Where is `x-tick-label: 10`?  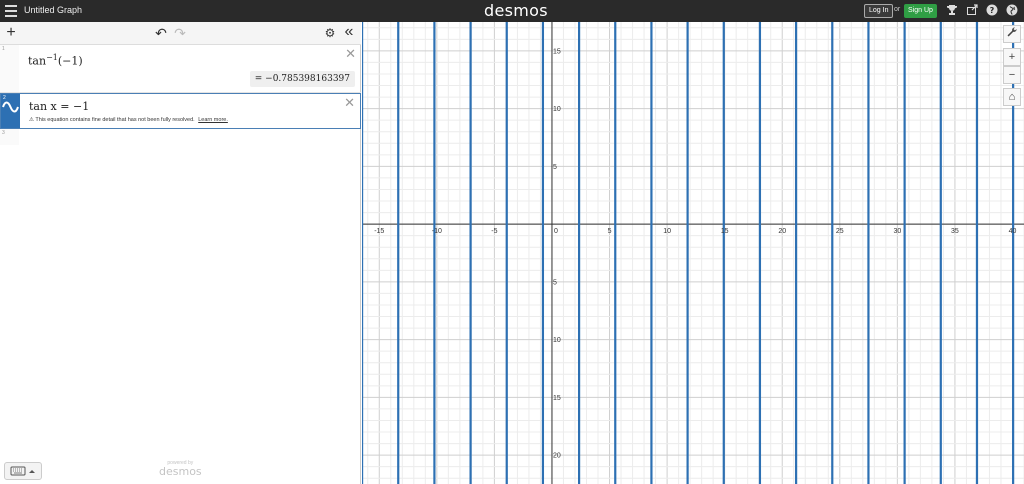
x-tick-label: 10 is located at coordinates (667, 231).